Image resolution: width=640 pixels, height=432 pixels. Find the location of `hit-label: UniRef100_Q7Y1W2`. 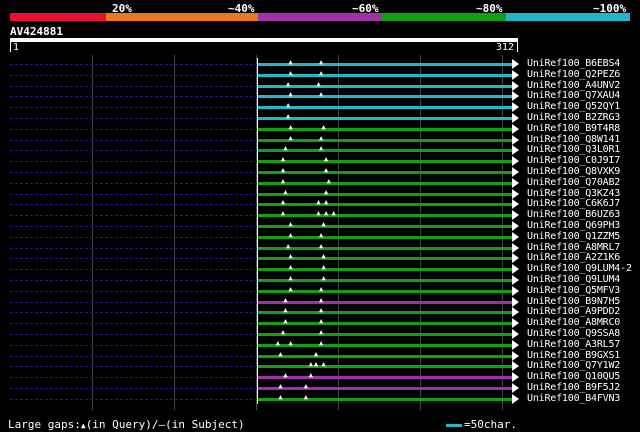

hit-label: UniRef100_Q7Y1W2 is located at coordinates (573, 365).